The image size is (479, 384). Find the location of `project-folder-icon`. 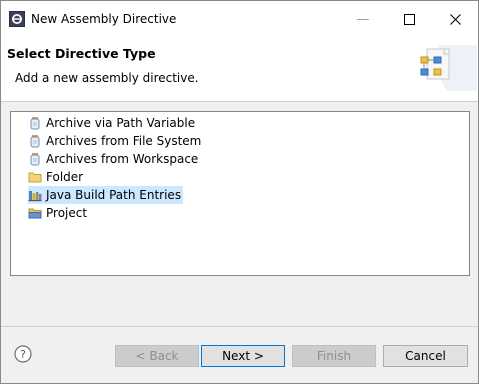

project-folder-icon is located at coordinates (35, 213).